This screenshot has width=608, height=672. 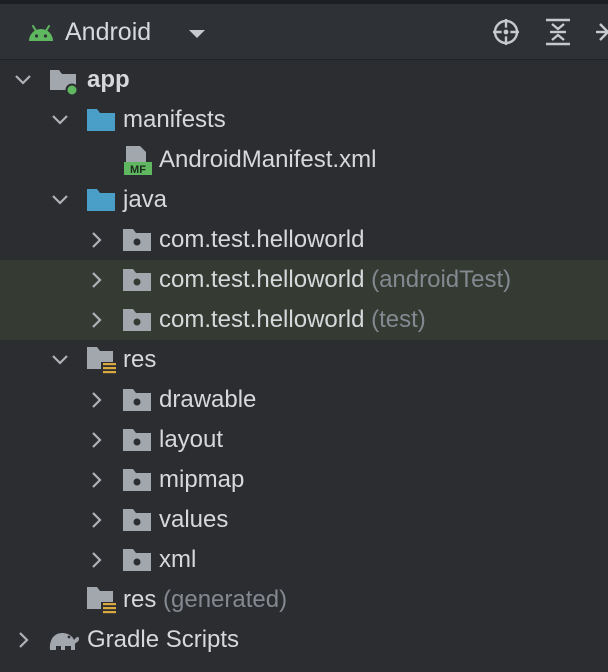 What do you see at coordinates (441, 279) in the screenshot?
I see `source-set-suffix: (androidTest)` at bounding box center [441, 279].